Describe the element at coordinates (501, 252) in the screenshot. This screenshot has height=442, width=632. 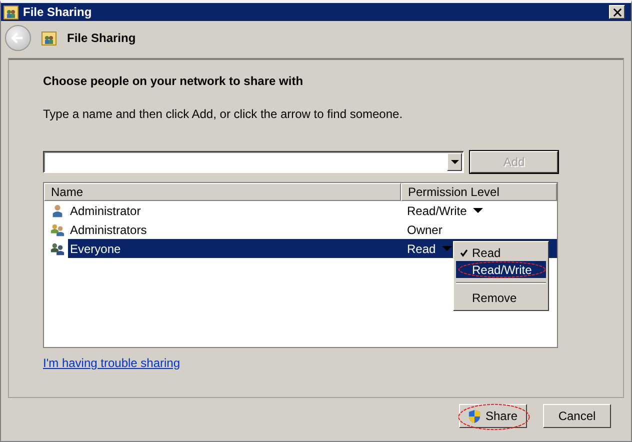
I see `menu-item: Read` at that location.